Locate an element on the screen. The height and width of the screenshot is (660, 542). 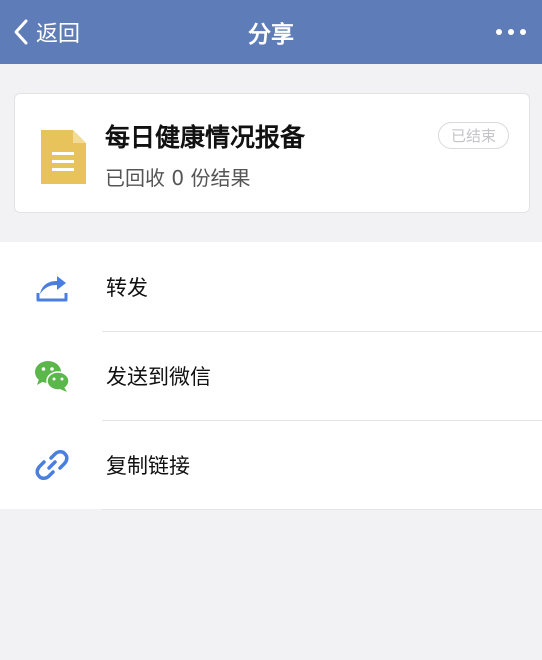
page-title: 分享 is located at coordinates (271, 35).